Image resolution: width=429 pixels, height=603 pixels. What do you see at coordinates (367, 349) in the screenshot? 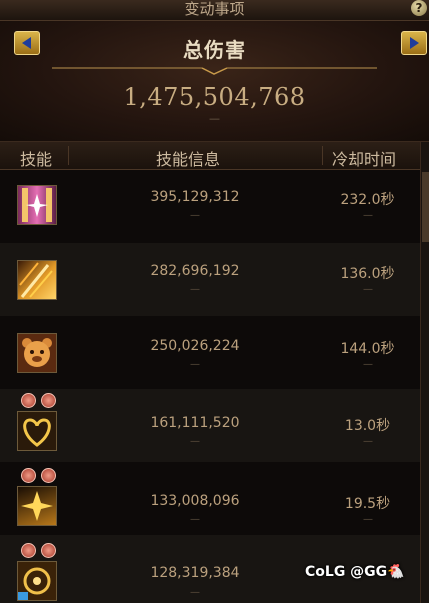
I see `cooldown-value: 144.0秒` at bounding box center [367, 349].